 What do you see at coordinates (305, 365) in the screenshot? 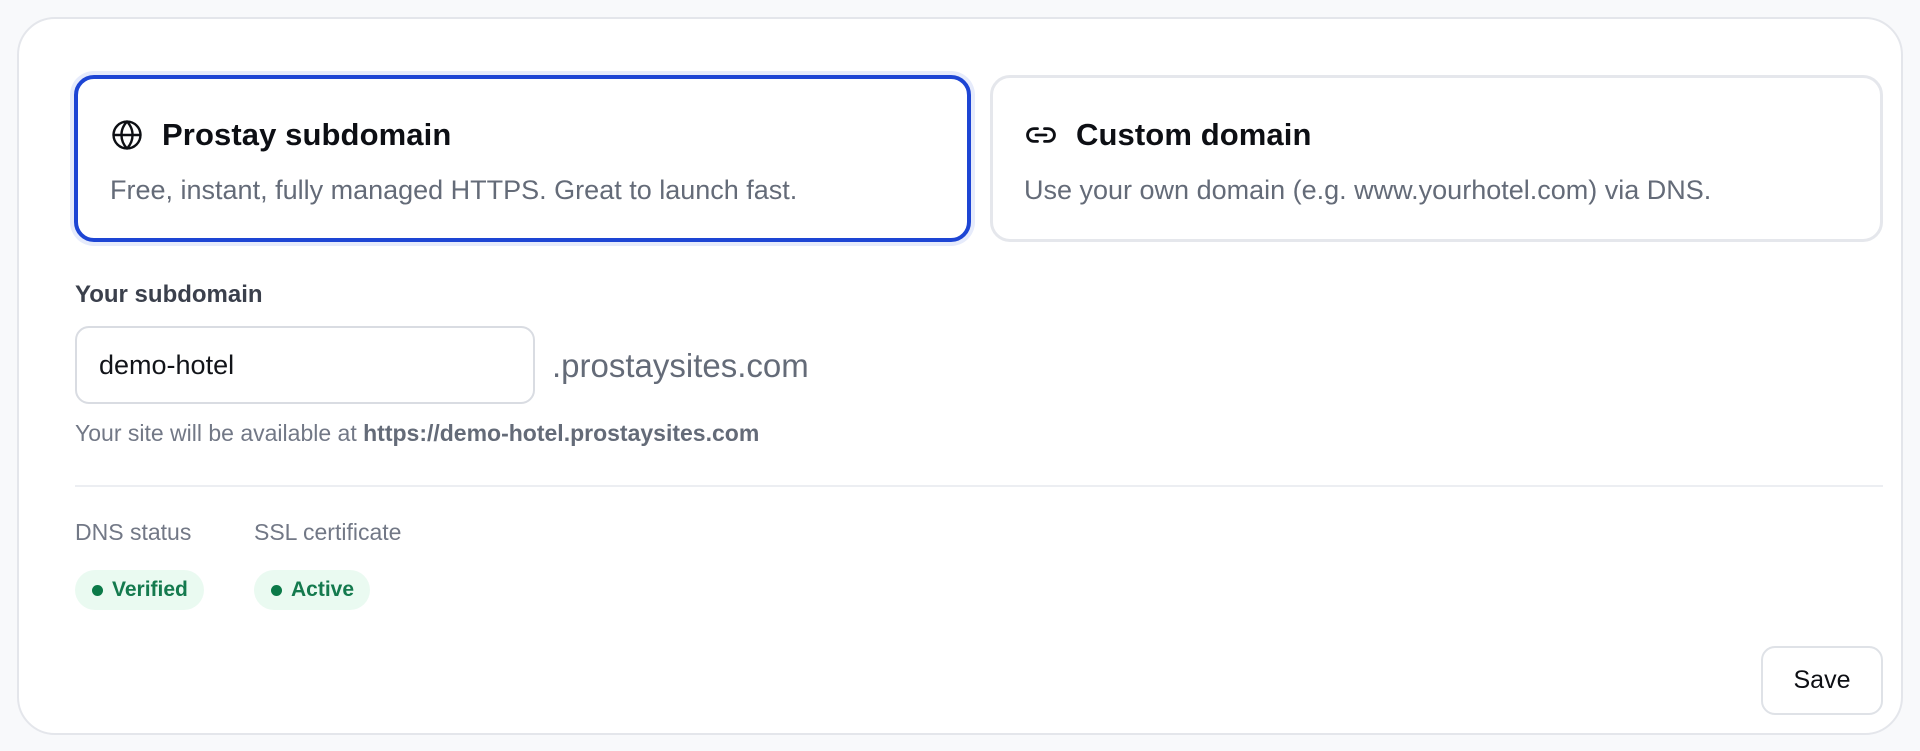
I see `subdomain-input` at bounding box center [305, 365].